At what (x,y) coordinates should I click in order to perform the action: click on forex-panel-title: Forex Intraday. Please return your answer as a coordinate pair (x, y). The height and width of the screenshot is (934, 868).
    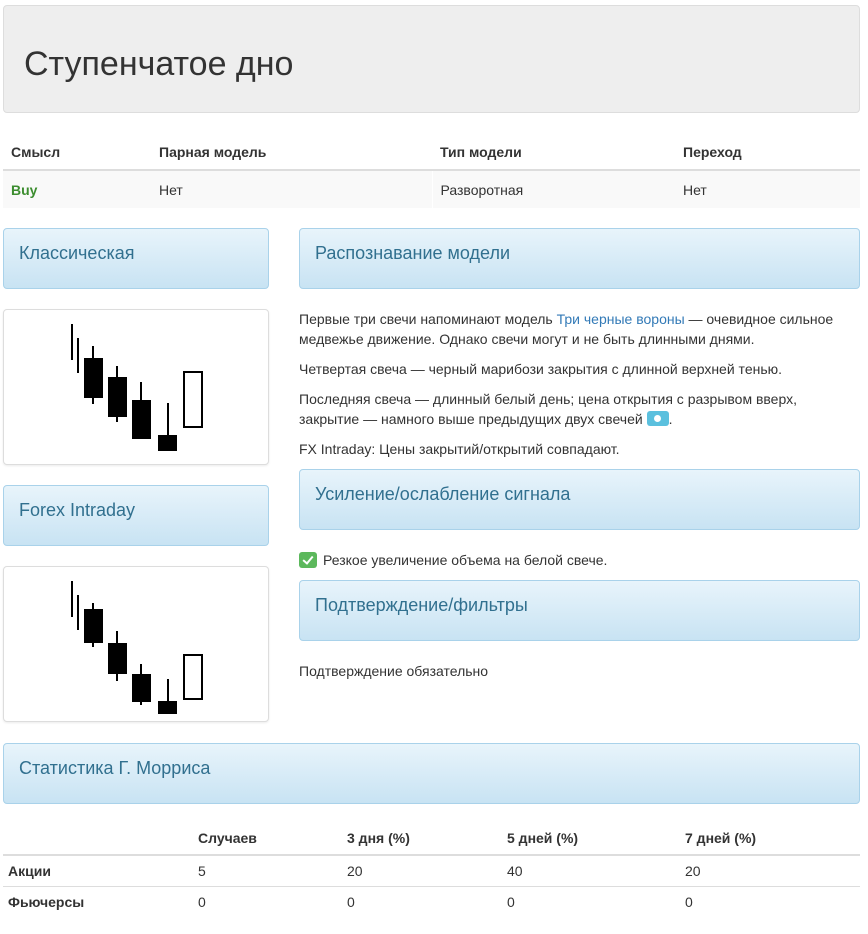
    Looking at the image, I should click on (77, 510).